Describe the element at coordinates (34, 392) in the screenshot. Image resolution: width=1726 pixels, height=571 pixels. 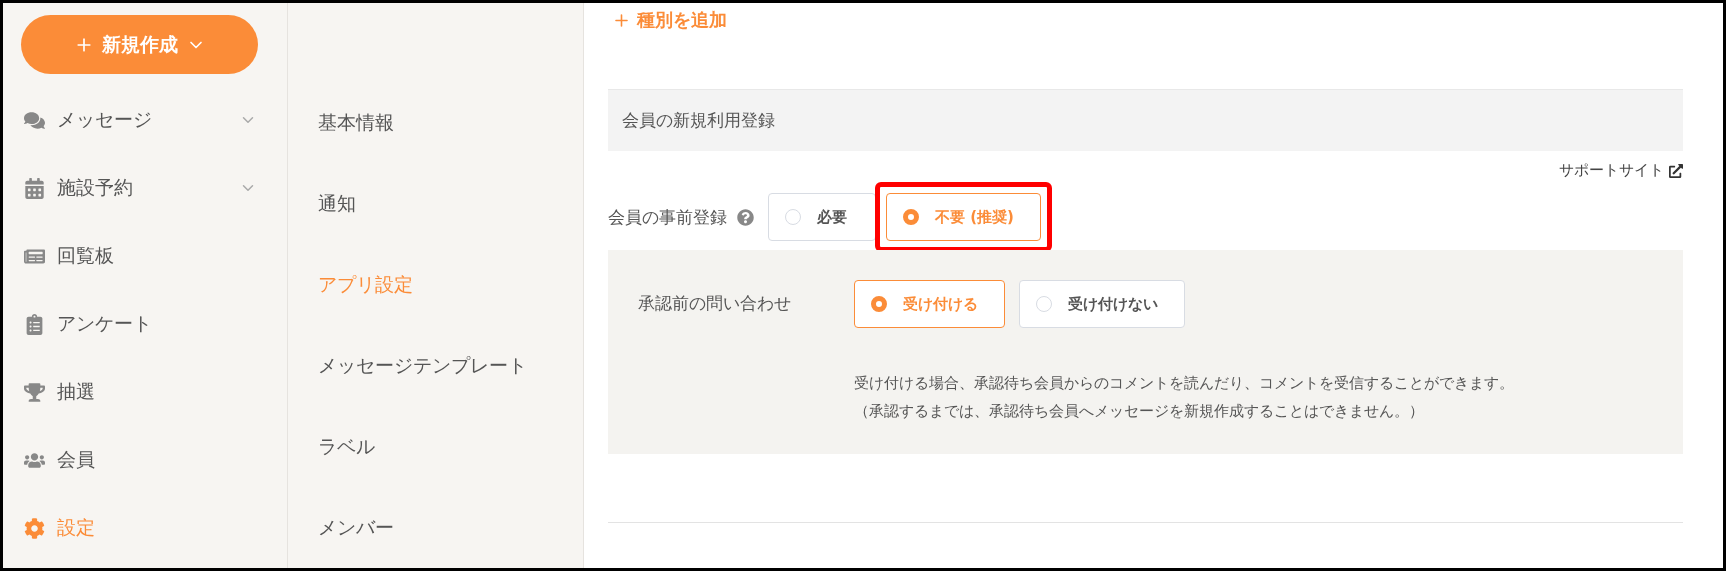
I see `trophy-icon` at that location.